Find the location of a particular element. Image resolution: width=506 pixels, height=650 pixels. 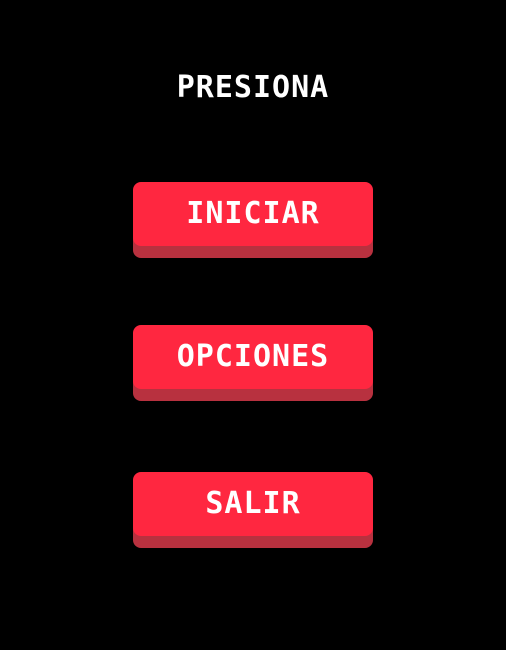

menu-title: PRESIONA is located at coordinates (253, 87).